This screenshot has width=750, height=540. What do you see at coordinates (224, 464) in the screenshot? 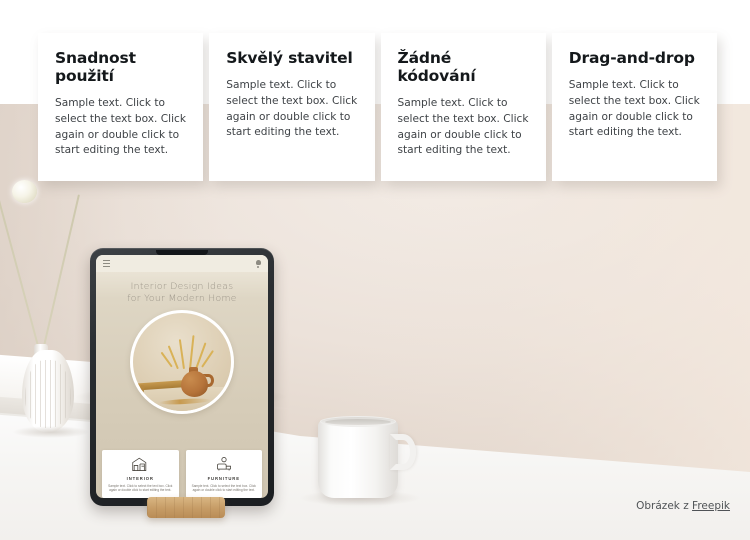
I see `furniture-sofa-icon` at bounding box center [224, 464].